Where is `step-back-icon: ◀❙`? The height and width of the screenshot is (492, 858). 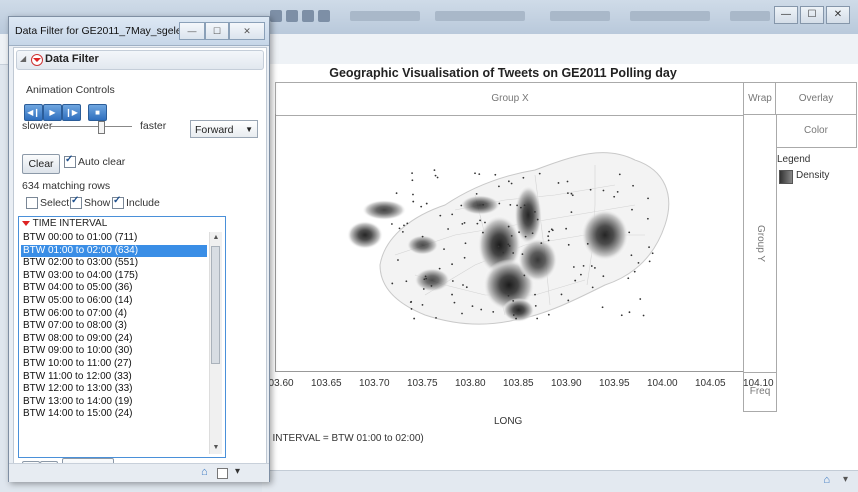 step-back-icon: ◀❙ is located at coordinates (33, 112).